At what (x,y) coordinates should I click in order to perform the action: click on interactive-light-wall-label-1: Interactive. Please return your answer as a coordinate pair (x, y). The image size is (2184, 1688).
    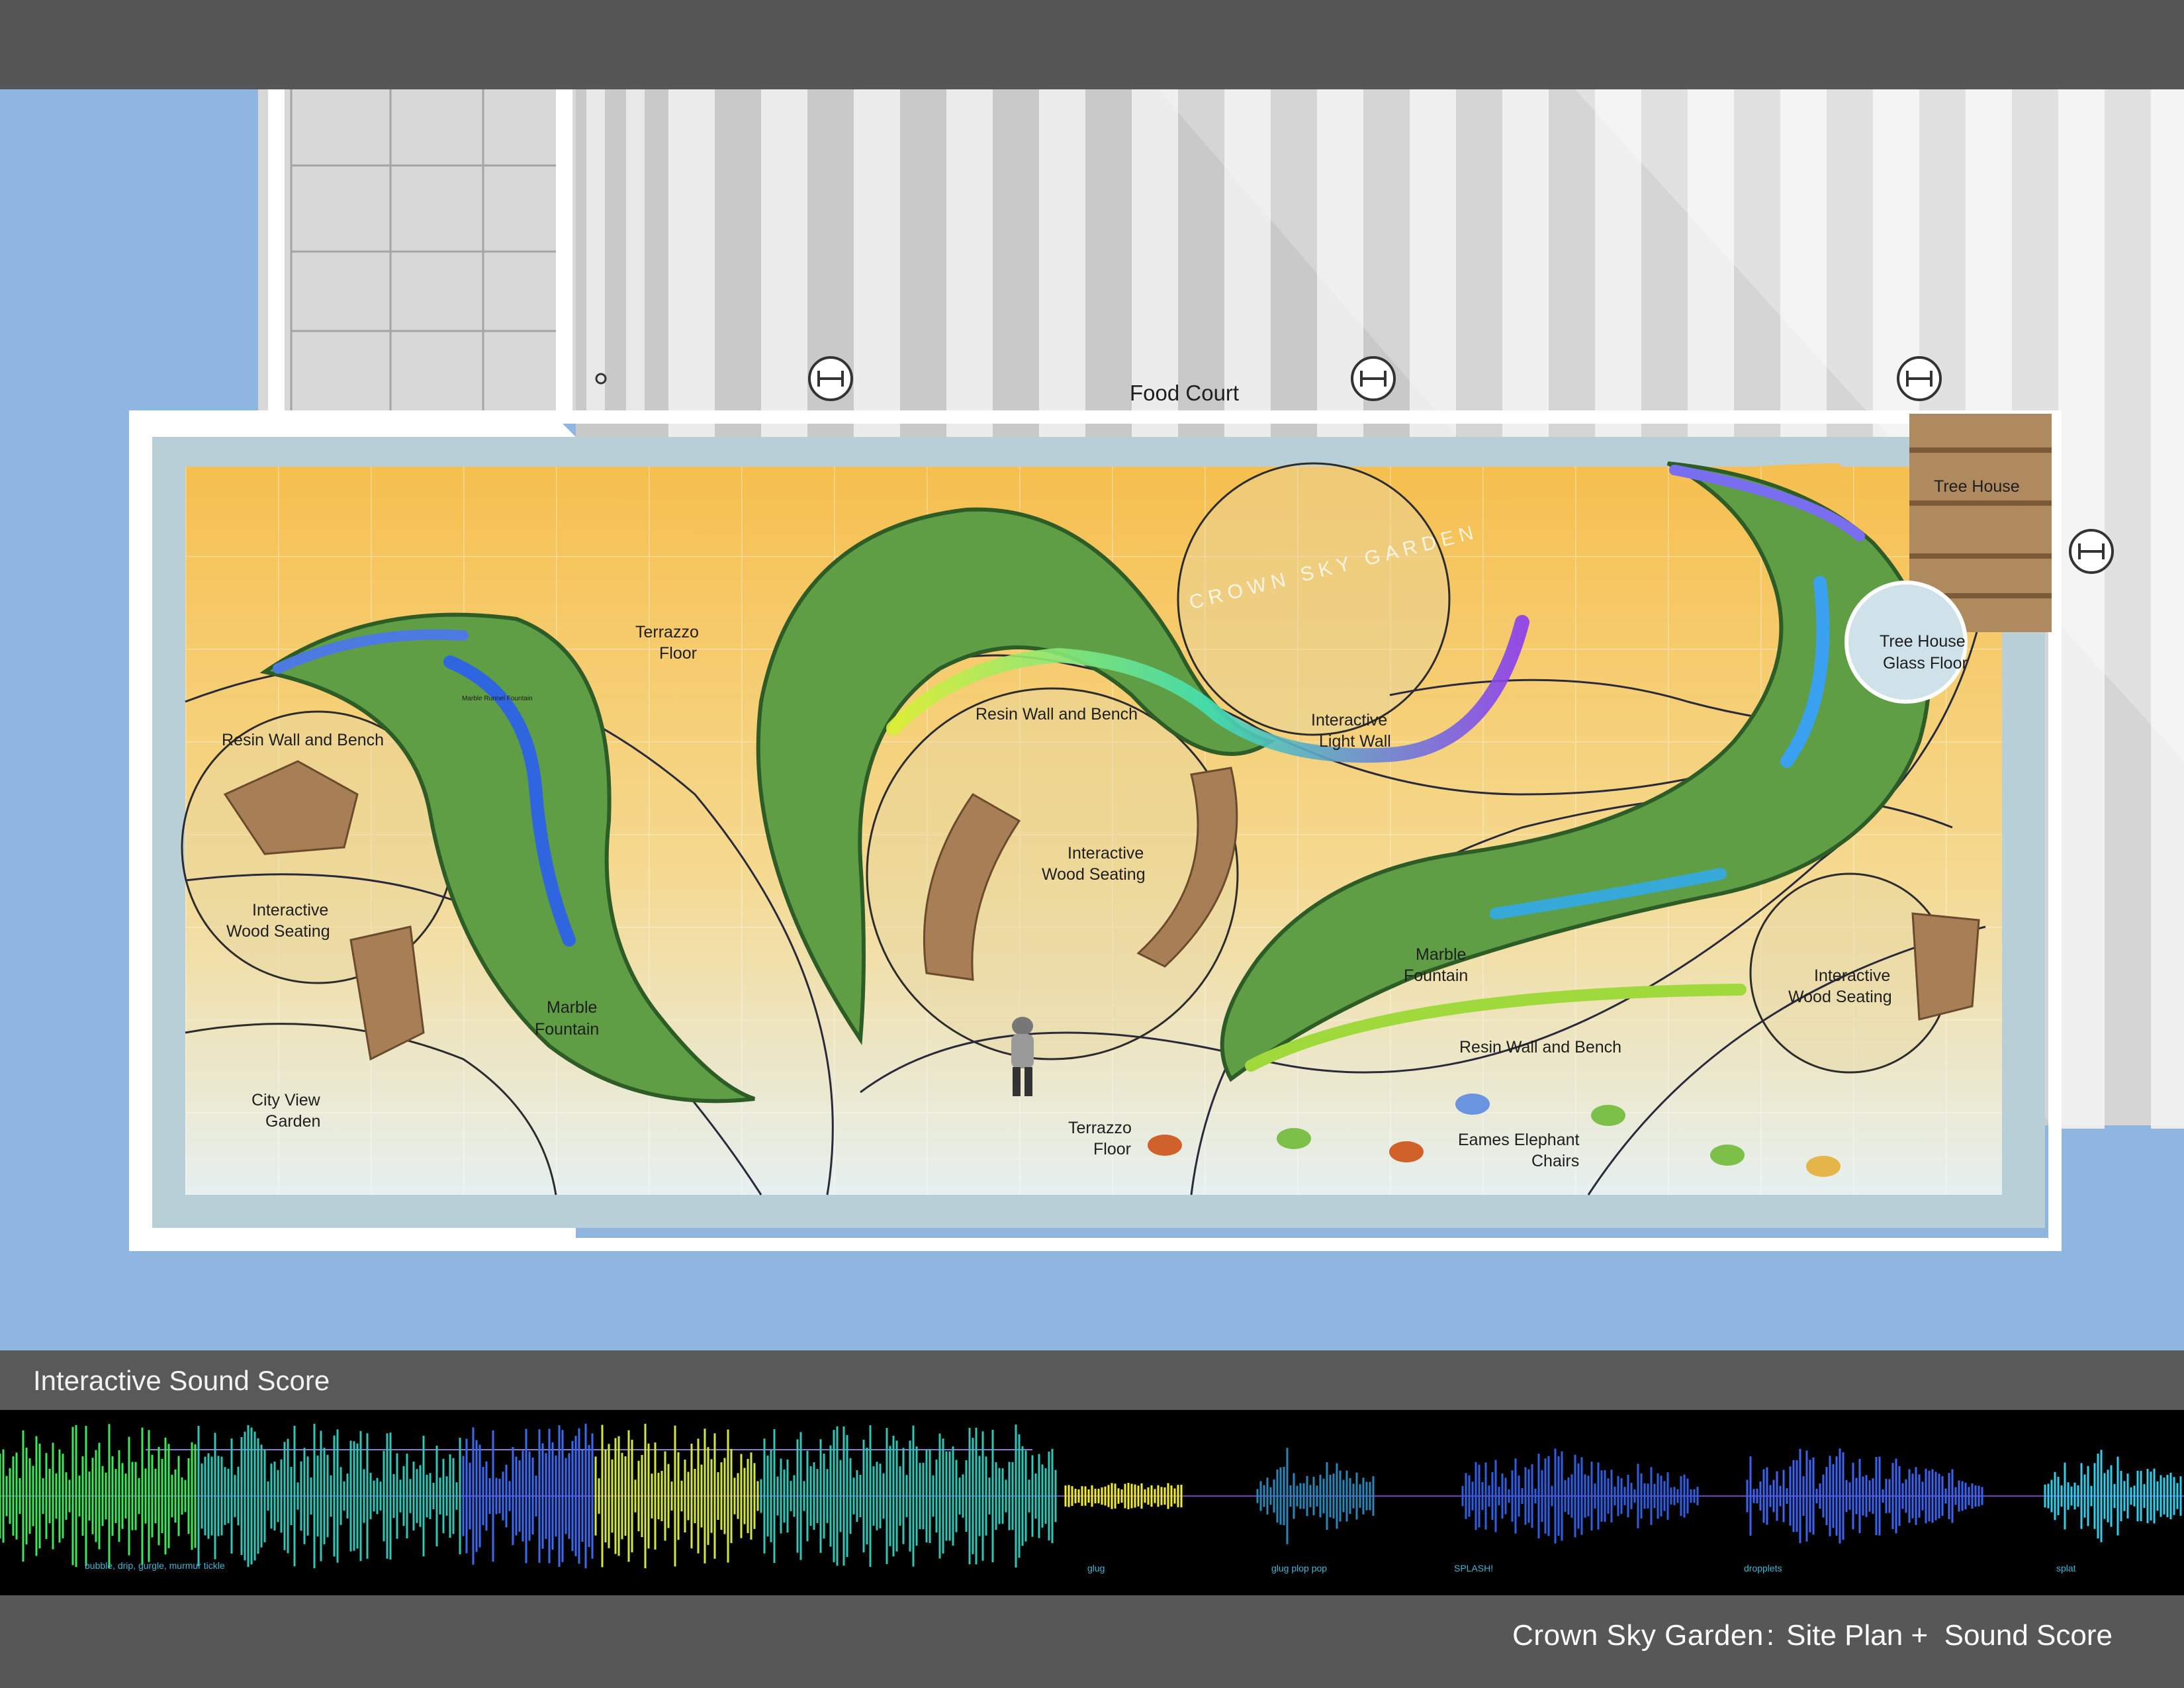
    Looking at the image, I should click on (1349, 720).